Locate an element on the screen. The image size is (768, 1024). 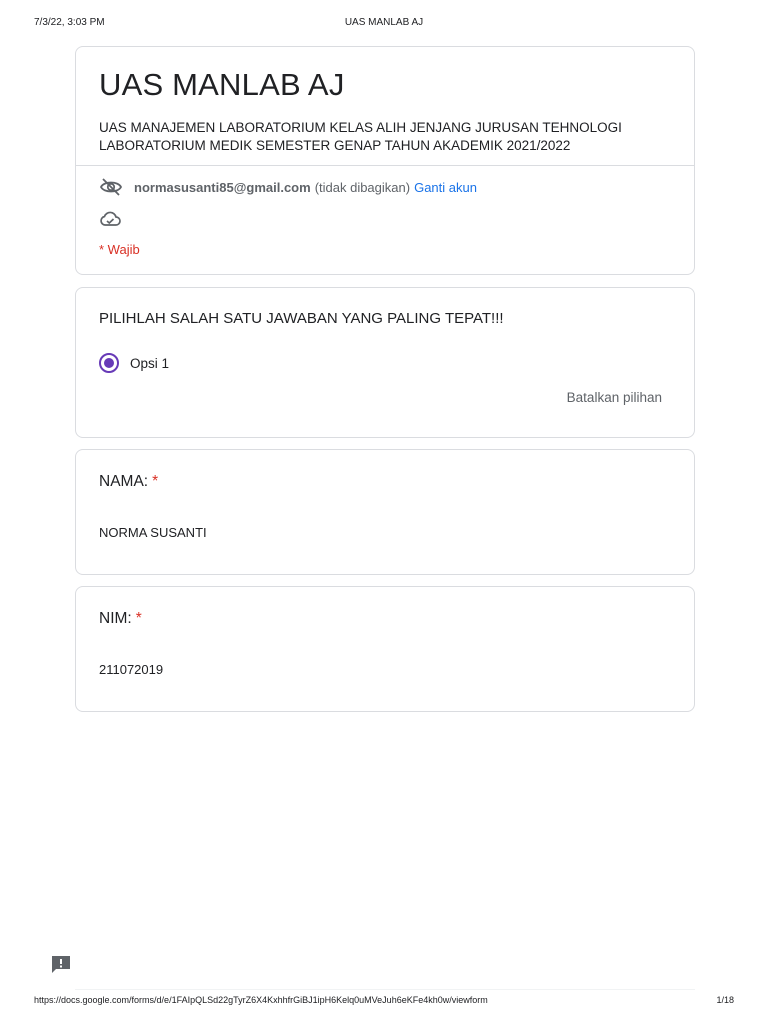
question-label-text: NIM: is located at coordinates (115, 618).